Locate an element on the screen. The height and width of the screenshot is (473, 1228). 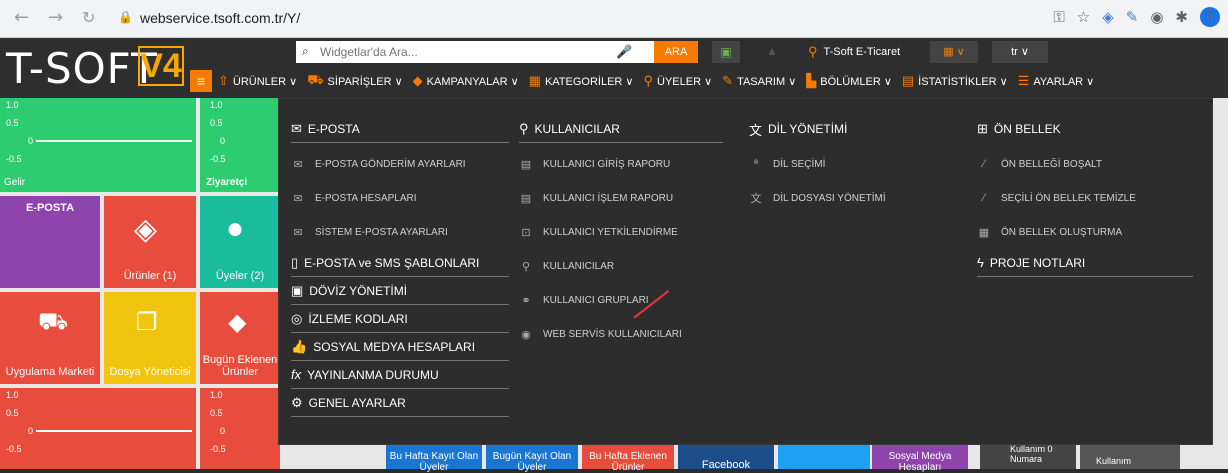
chat-icon: ▣ is located at coordinates (726, 52).